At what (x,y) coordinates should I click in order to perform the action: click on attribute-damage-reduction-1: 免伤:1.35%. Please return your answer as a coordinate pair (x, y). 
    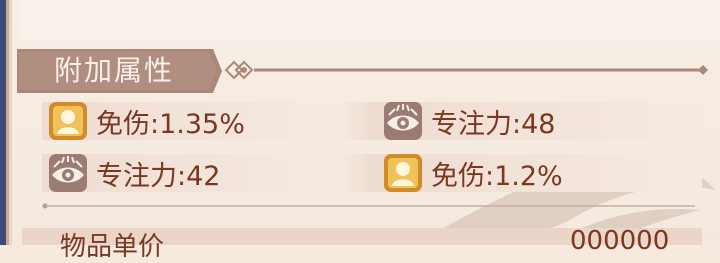
    Looking at the image, I should click on (146, 121).